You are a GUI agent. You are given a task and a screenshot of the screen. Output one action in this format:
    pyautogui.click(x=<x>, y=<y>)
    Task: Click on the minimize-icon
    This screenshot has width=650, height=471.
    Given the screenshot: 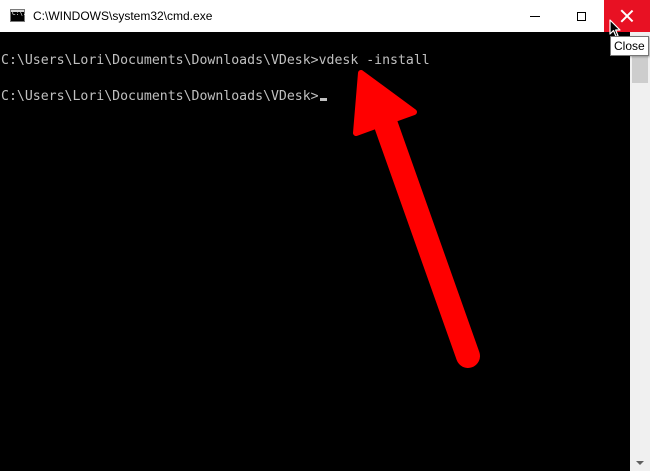 What is the action you would take?
    pyautogui.click(x=535, y=16)
    